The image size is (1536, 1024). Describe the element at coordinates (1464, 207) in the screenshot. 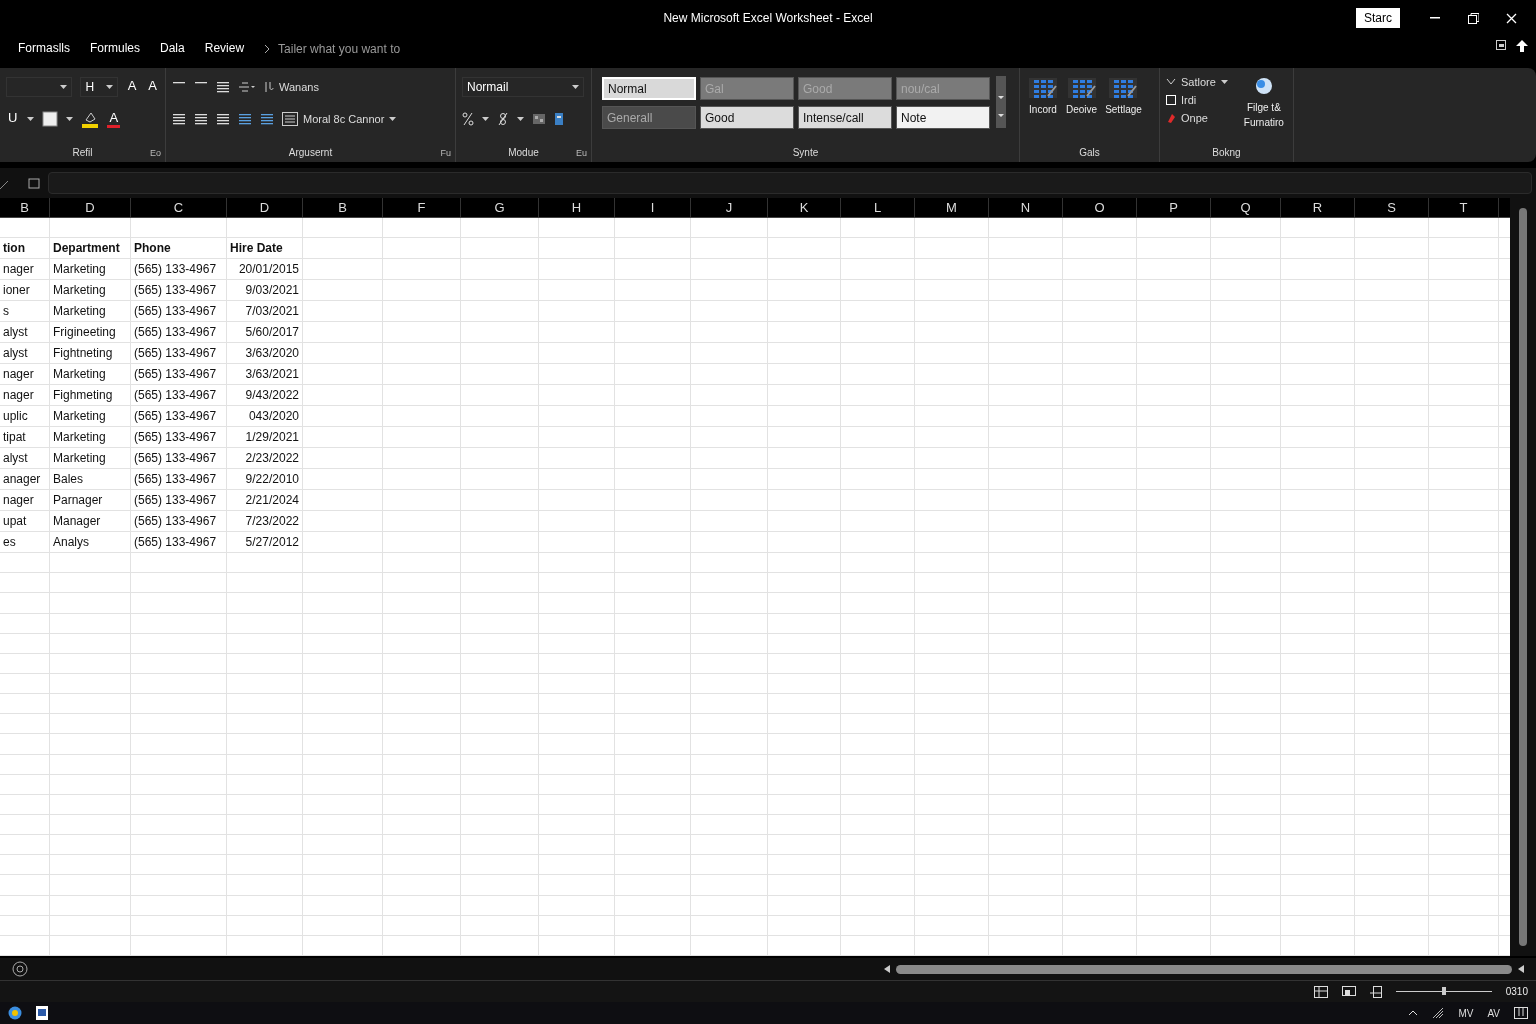

I see `column-header: T` at that location.